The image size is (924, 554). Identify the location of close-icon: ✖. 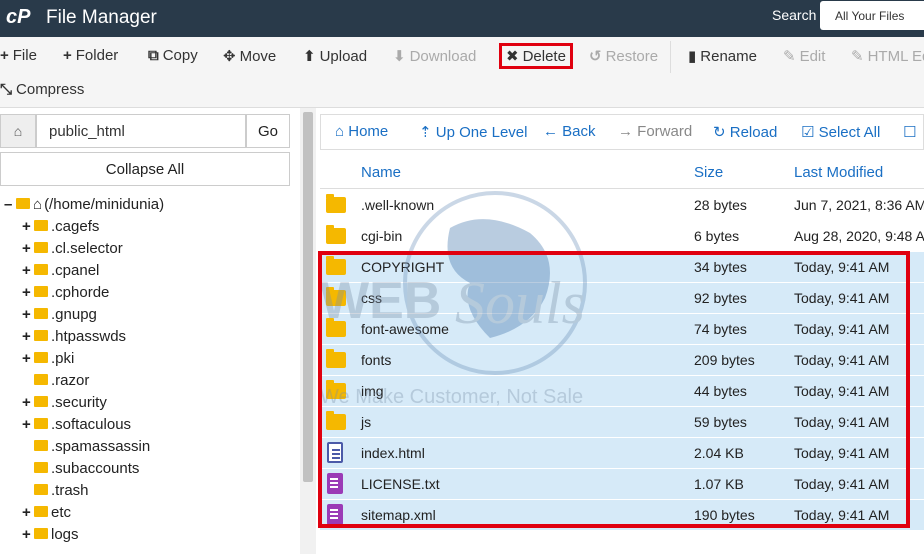
(512, 56).